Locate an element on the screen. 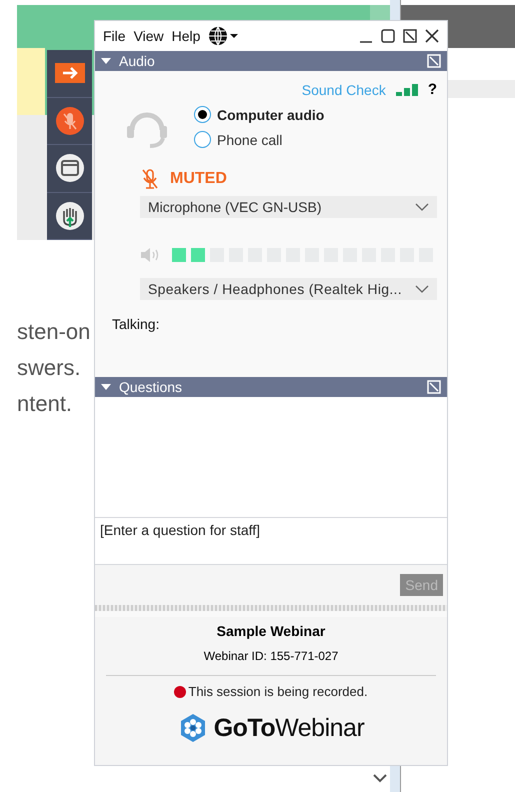  product-logo: GoToWebinar is located at coordinates (289, 728).